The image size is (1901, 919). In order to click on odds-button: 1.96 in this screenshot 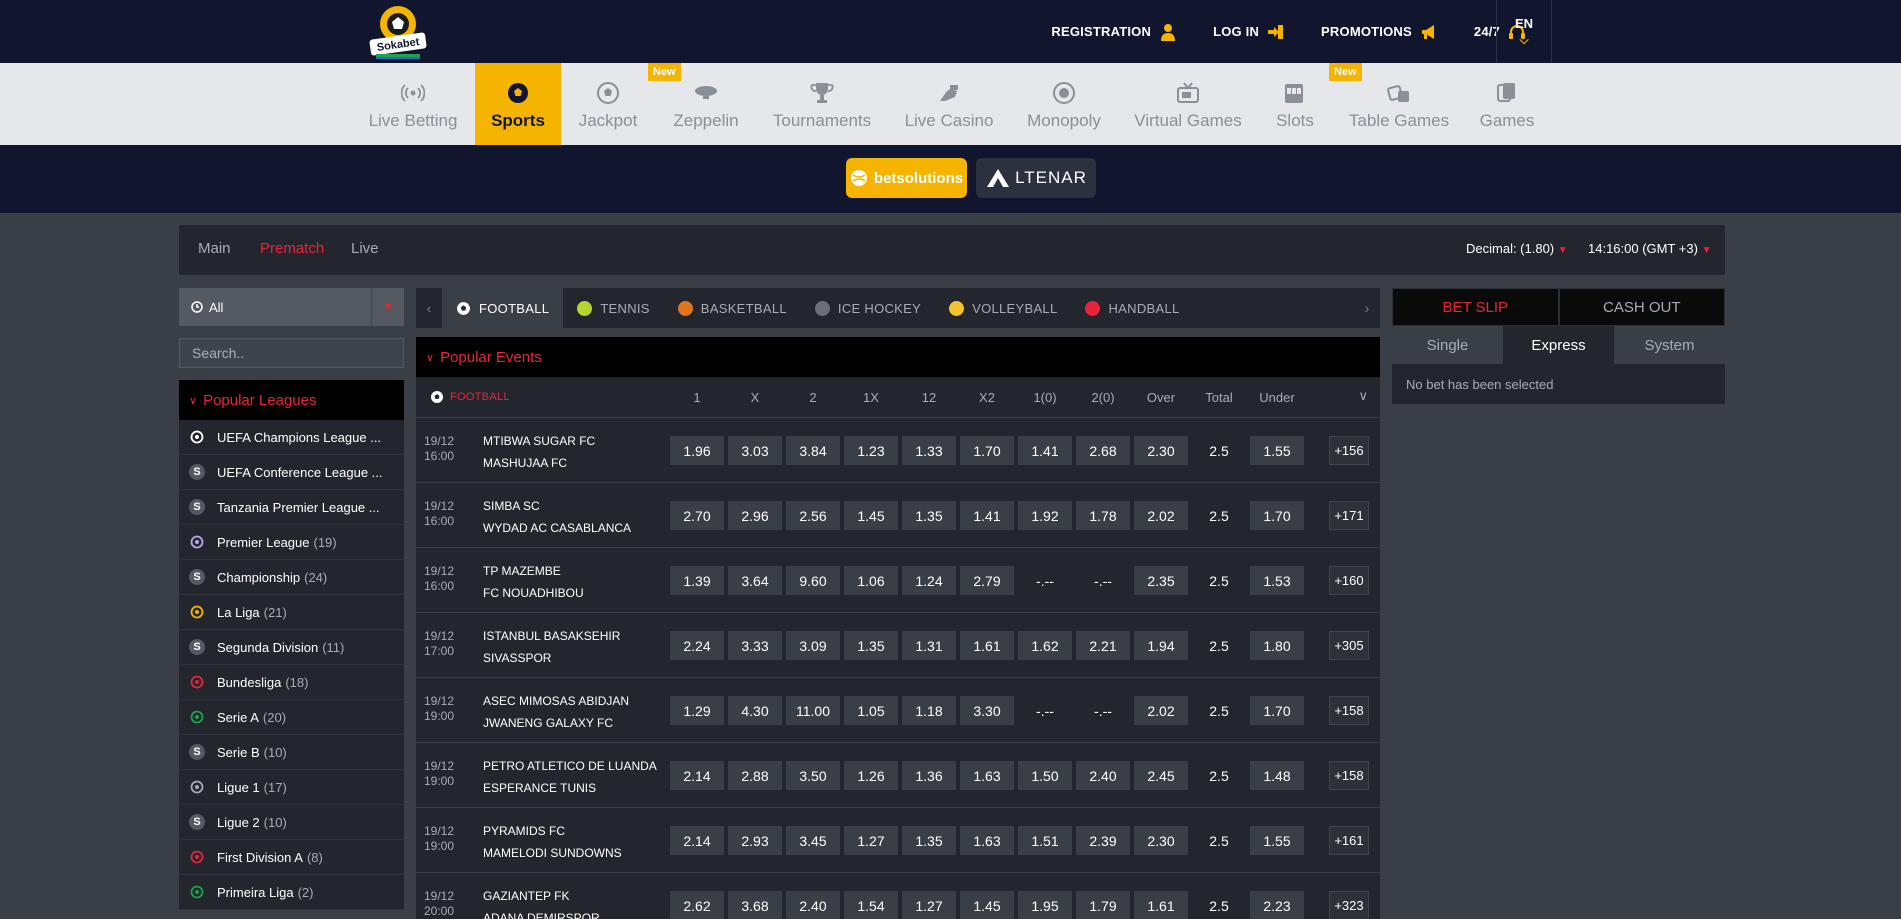, I will do `click(697, 450)`.